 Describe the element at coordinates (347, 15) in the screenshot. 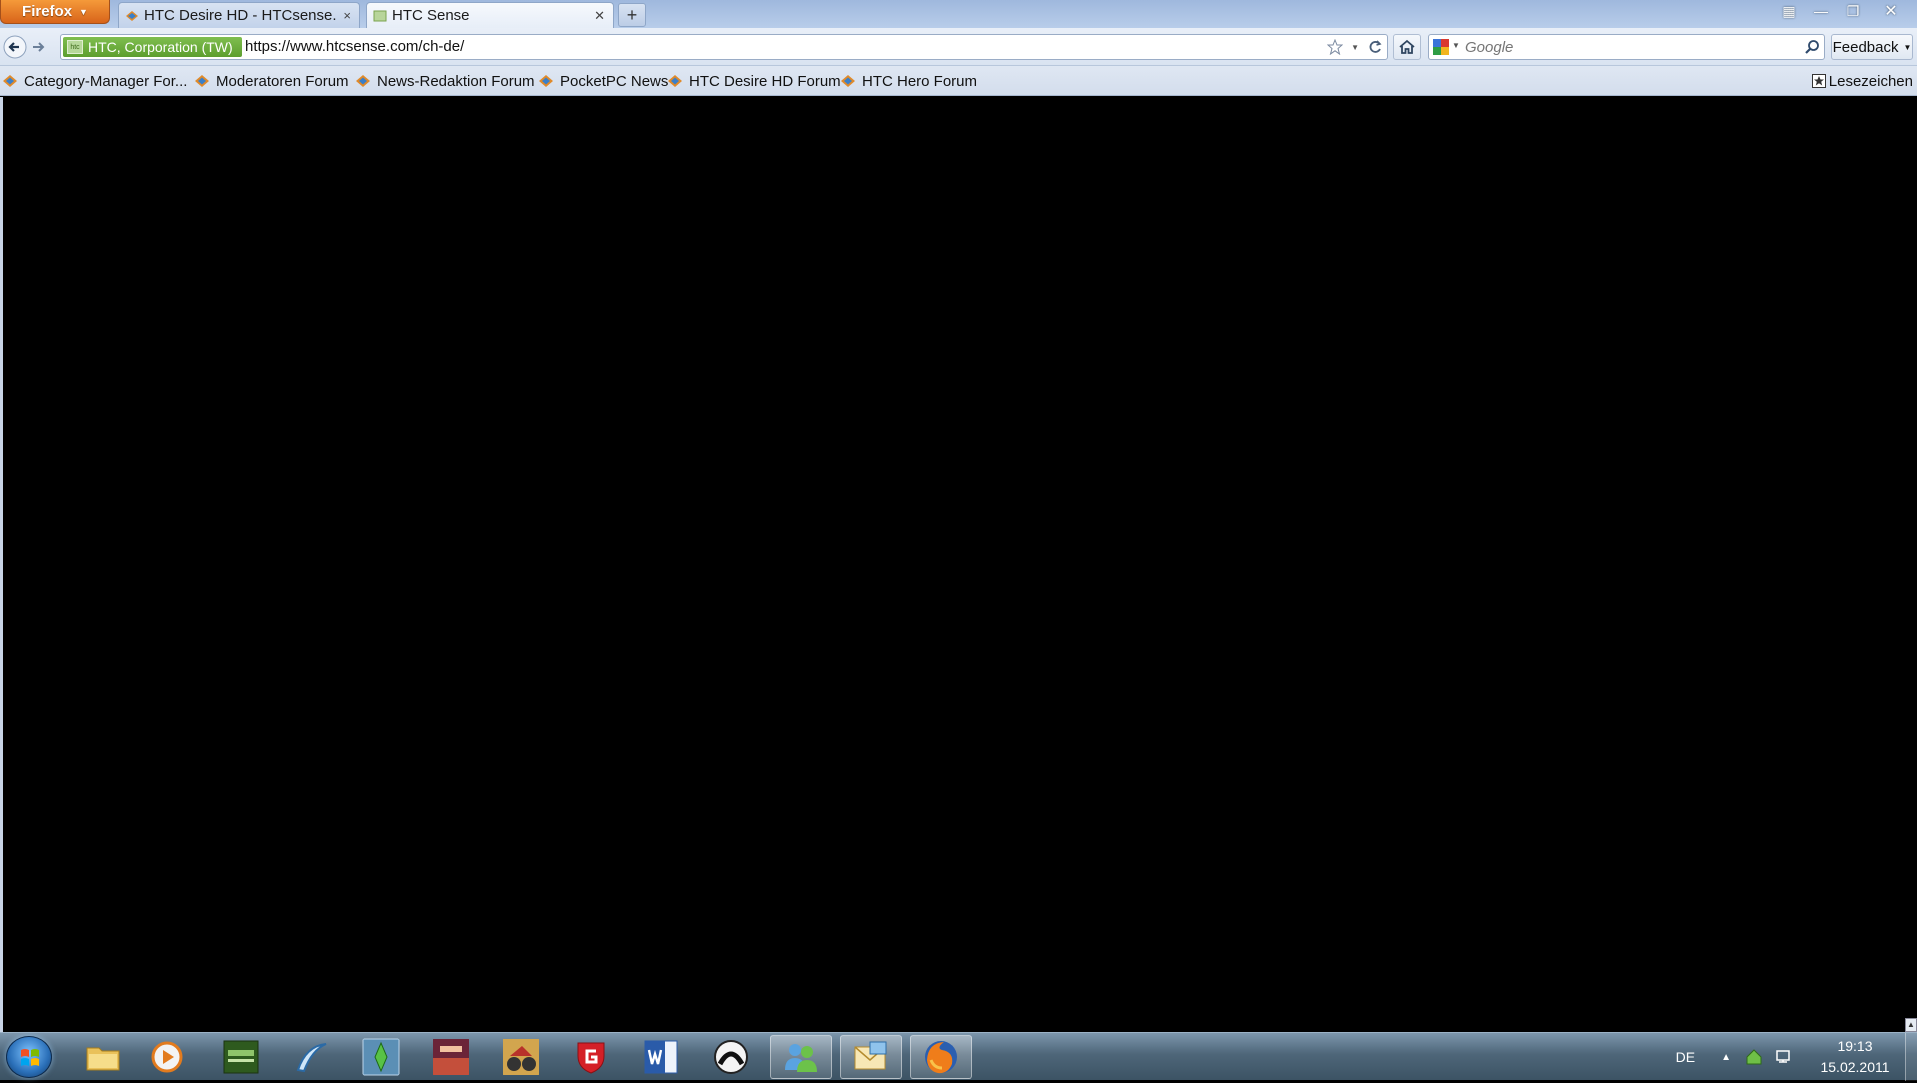

I see `close-tab-icon: ×` at that location.